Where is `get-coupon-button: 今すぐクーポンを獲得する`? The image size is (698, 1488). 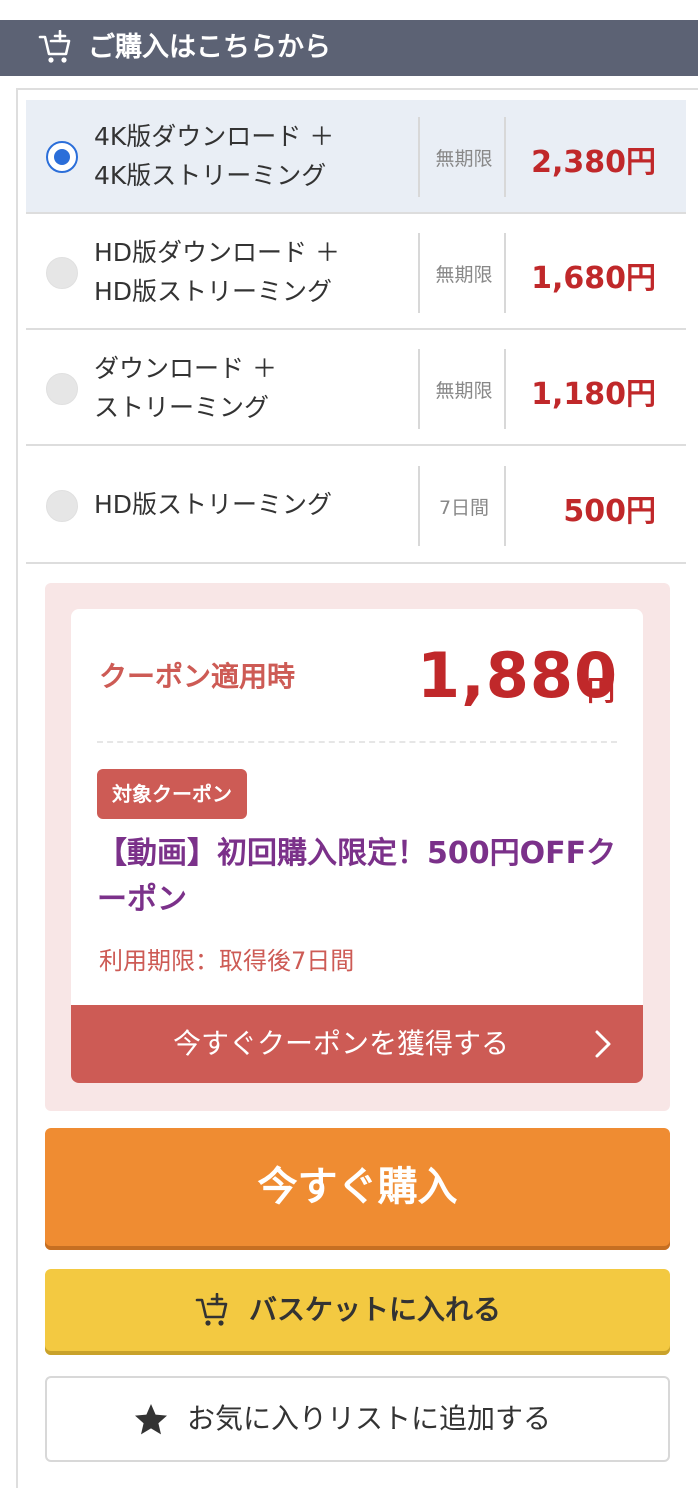
get-coupon-button: 今すぐクーポンを獲得する is located at coordinates (357, 1044).